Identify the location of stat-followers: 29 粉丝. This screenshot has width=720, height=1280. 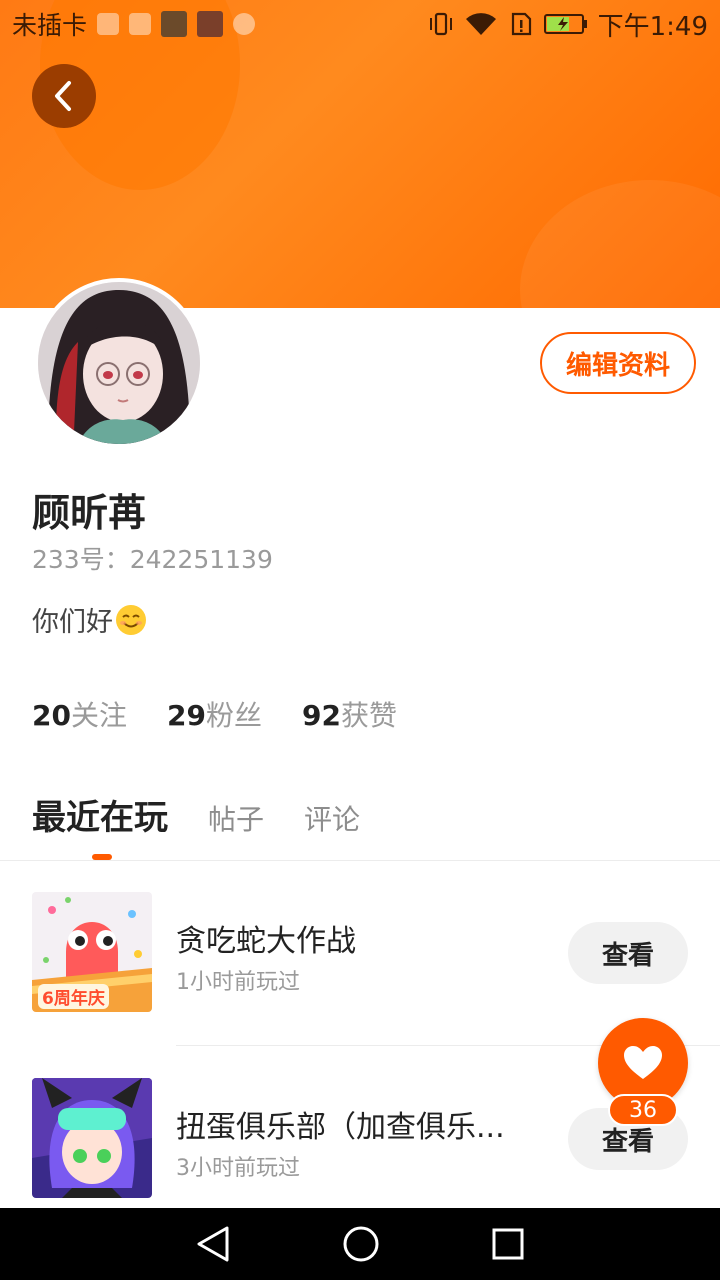
(214, 714).